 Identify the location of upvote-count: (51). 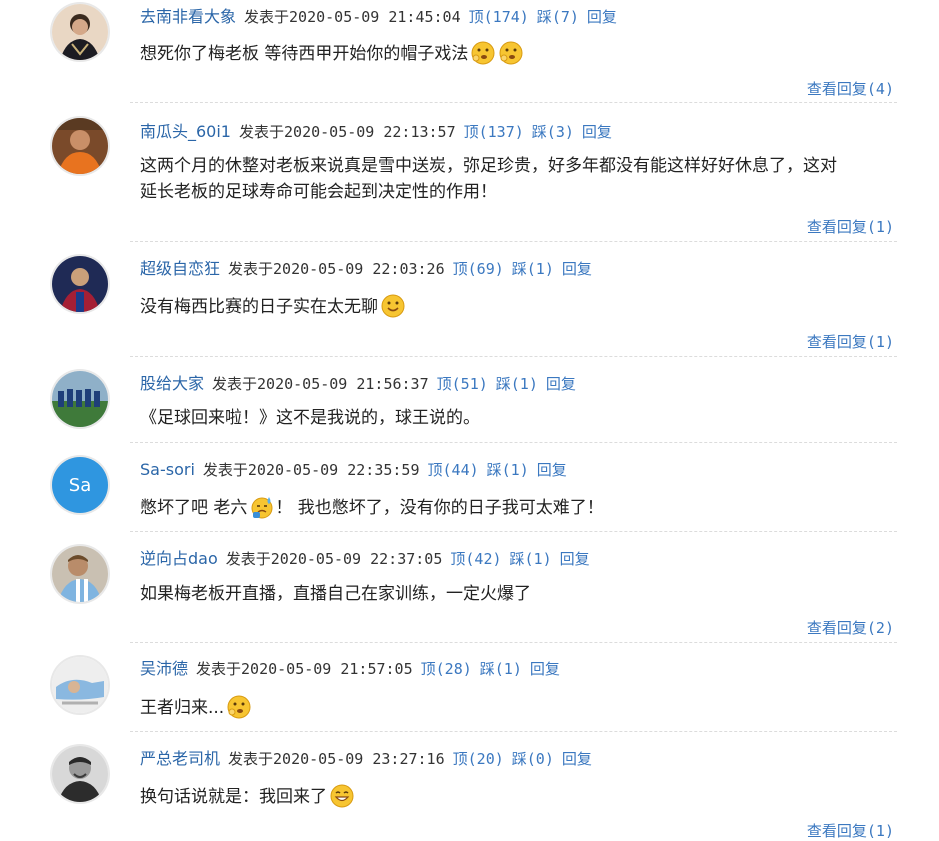
(469, 384).